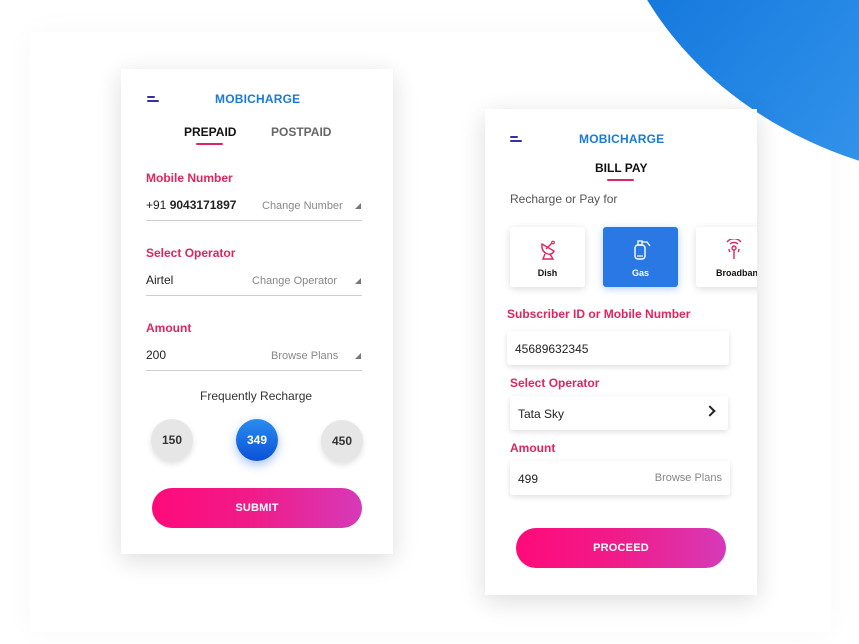  Describe the element at coordinates (257, 440) in the screenshot. I see `recharge-chip-selected: 349` at that location.